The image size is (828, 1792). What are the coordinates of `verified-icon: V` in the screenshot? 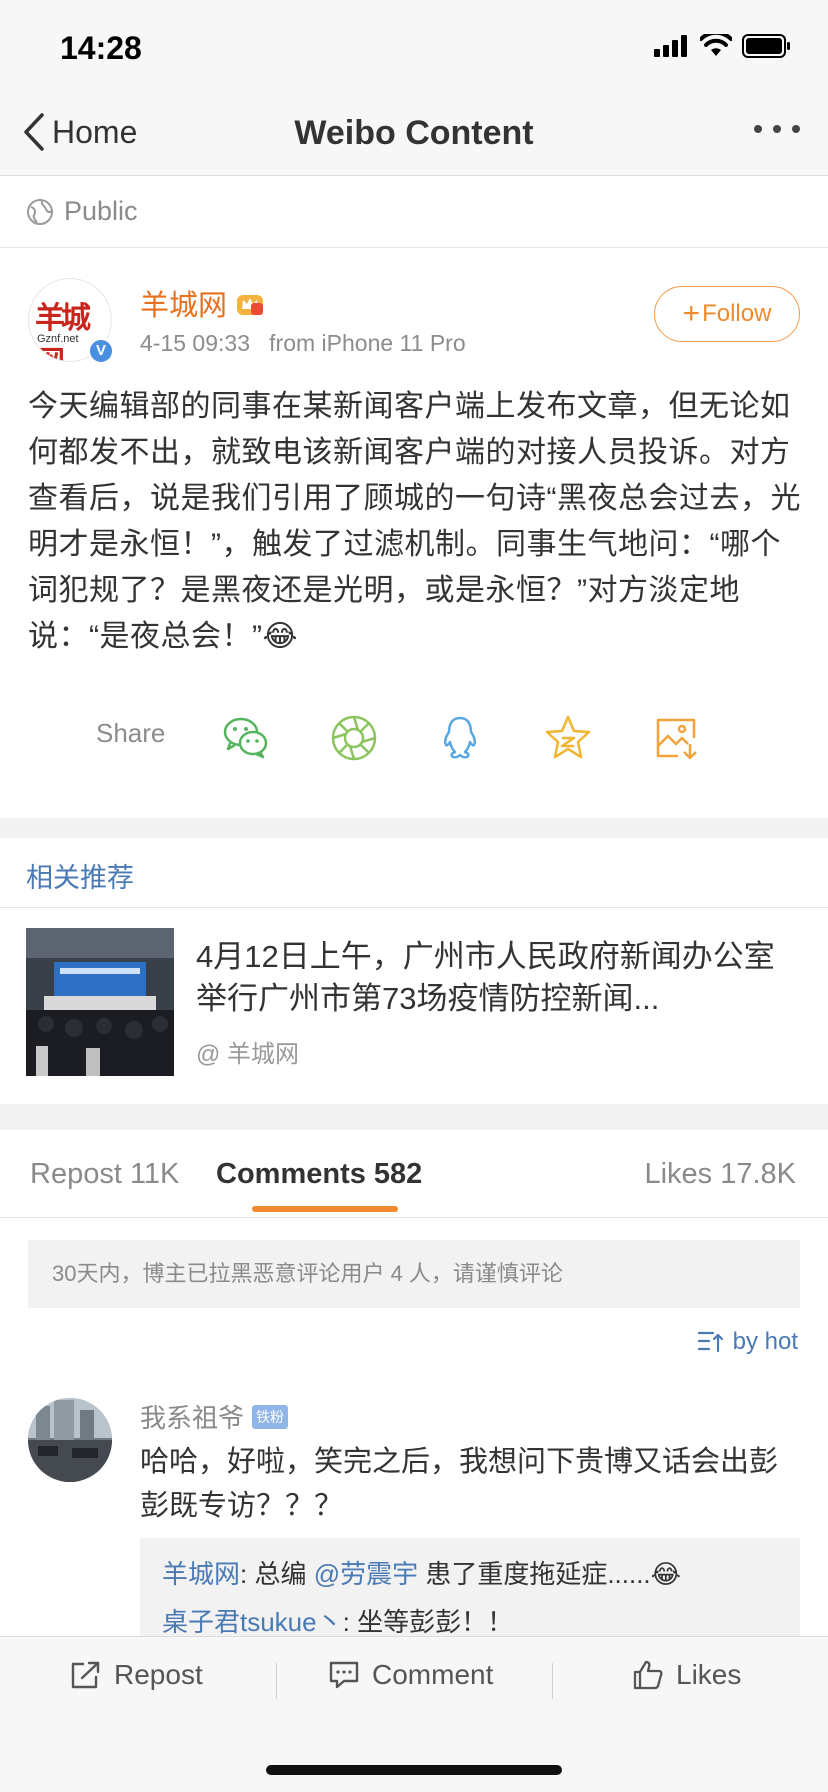 It's located at (101, 351).